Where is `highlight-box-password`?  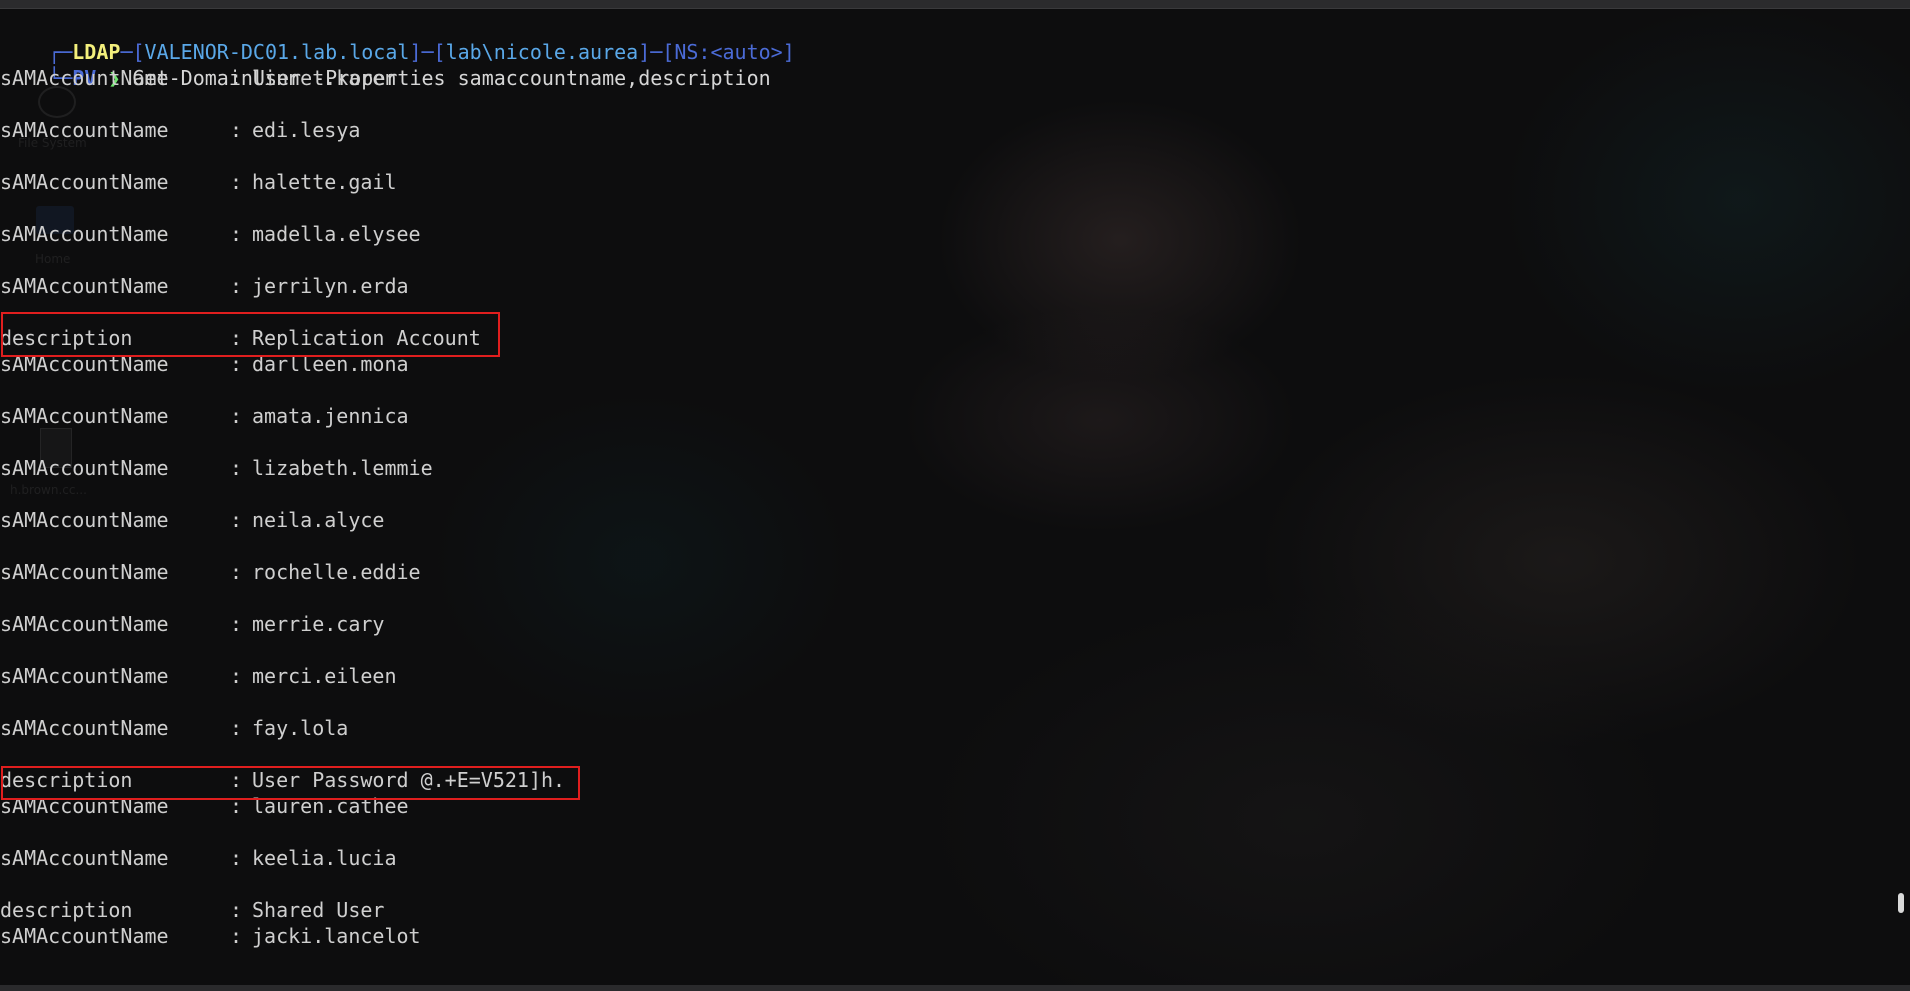
highlight-box-password is located at coordinates (290, 783).